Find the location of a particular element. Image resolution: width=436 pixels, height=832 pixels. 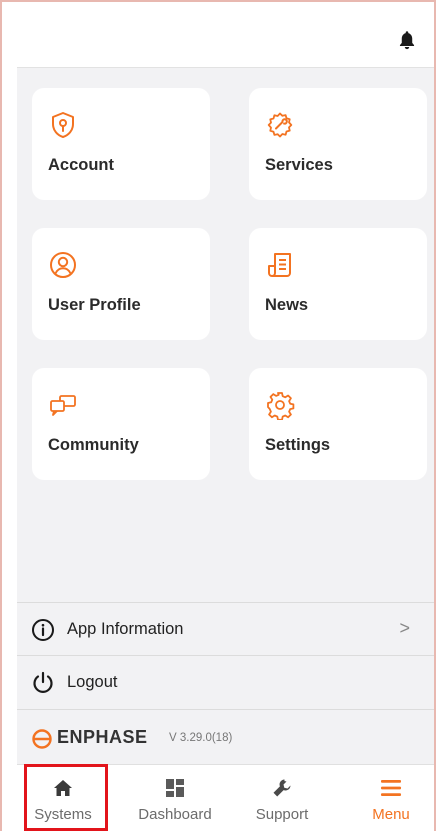

tab-support-label: Support is located at coordinates (282, 814).